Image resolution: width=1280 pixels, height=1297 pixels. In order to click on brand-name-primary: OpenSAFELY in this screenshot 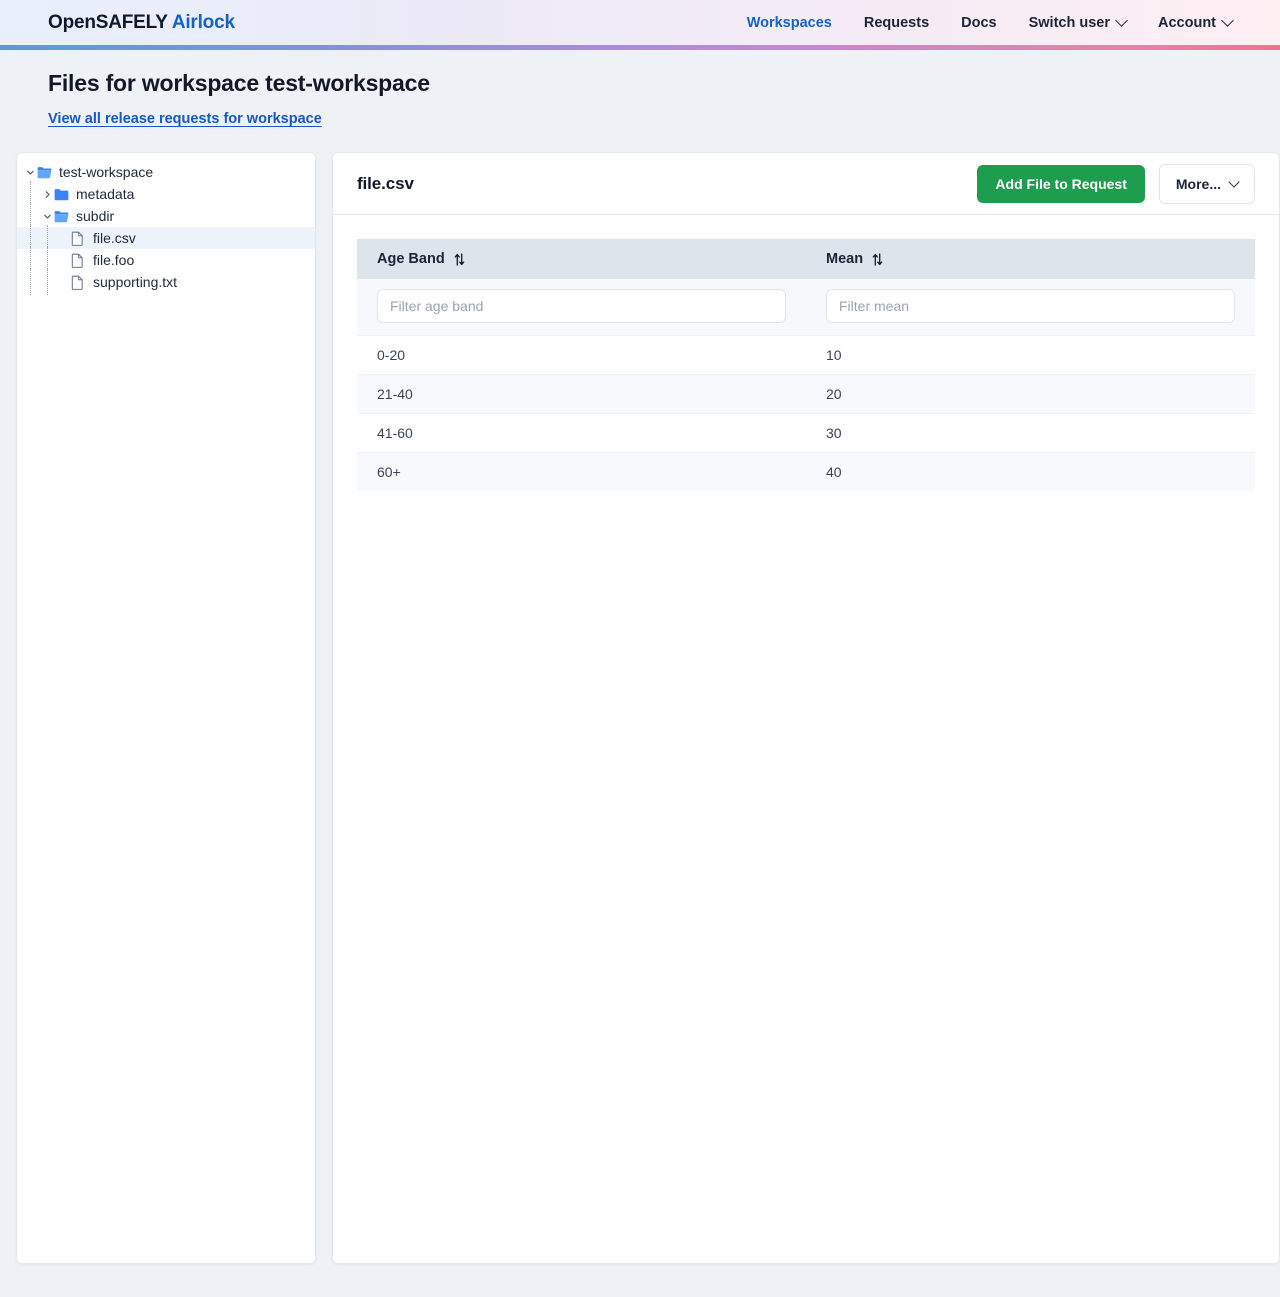, I will do `click(108, 22)`.